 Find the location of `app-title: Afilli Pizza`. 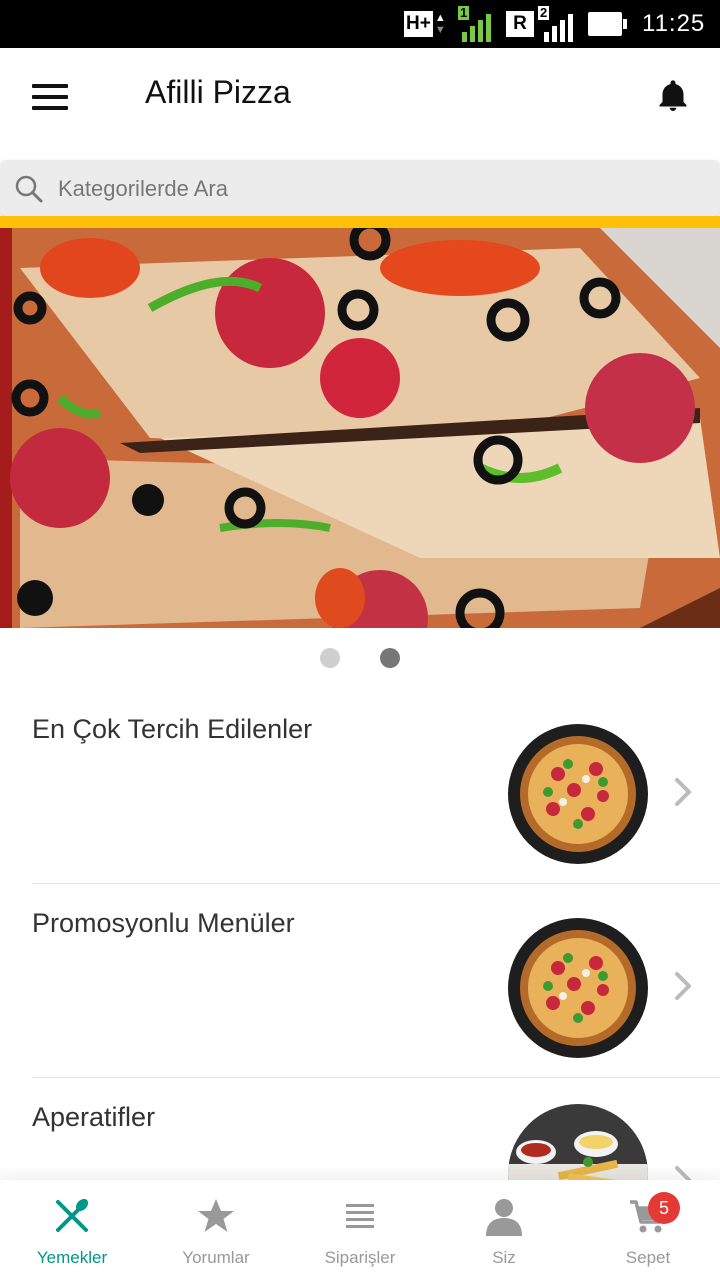

app-title: Afilli Pizza is located at coordinates (218, 92).